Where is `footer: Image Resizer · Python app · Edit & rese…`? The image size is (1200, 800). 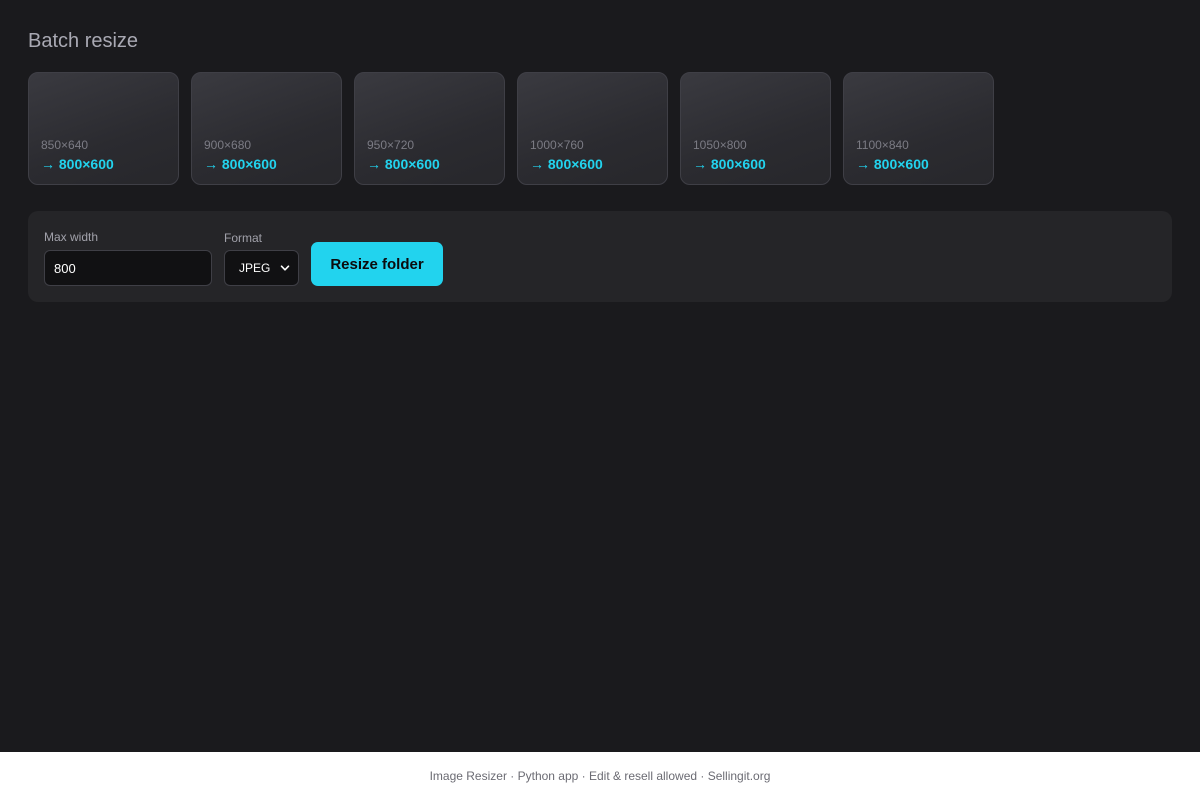 footer: Image Resizer · Python app · Edit & rese… is located at coordinates (600, 776).